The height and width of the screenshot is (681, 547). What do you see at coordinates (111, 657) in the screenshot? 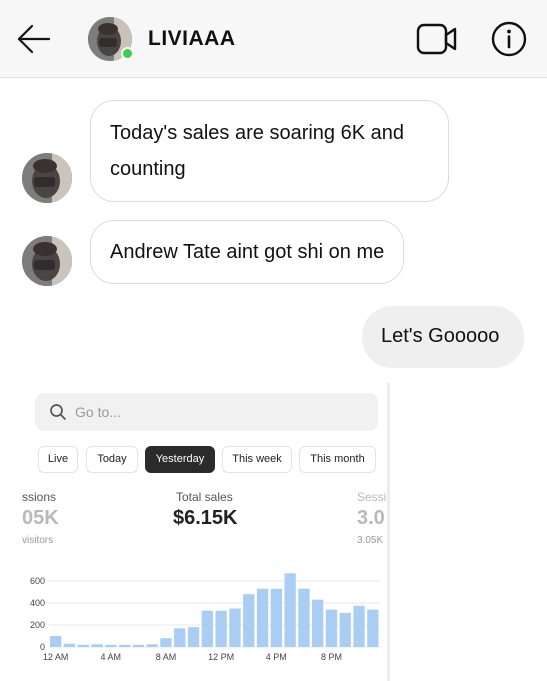
I see `x-tick-label: 4 AM` at bounding box center [111, 657].